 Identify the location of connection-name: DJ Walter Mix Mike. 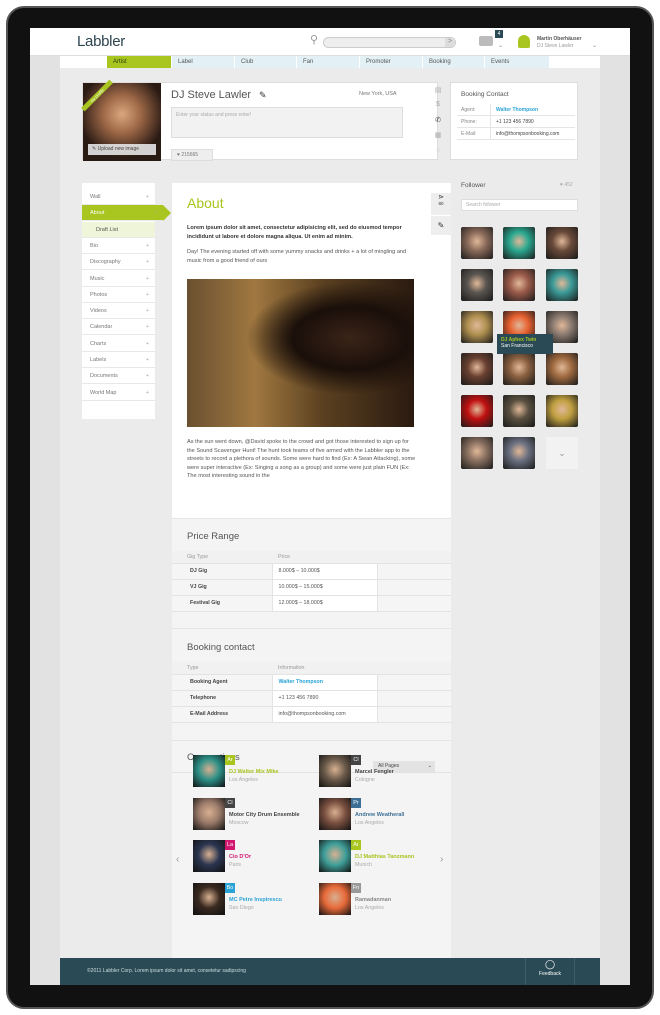
(254, 772).